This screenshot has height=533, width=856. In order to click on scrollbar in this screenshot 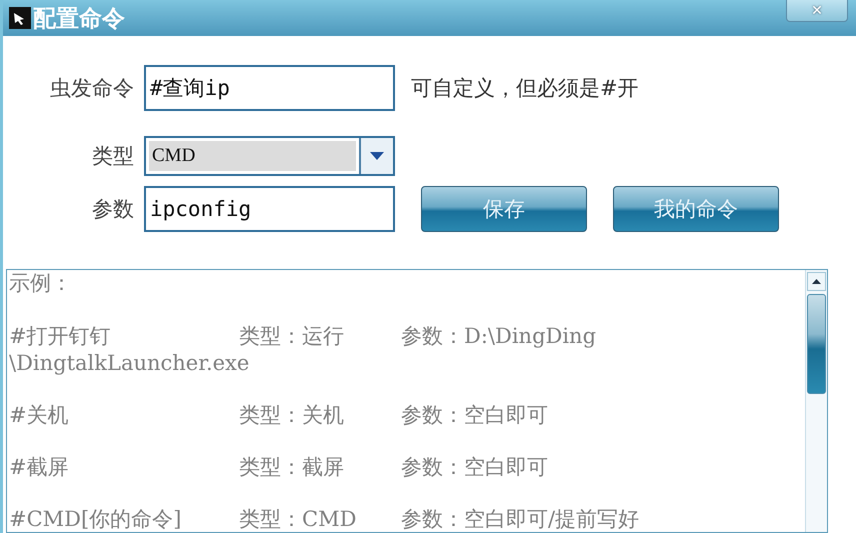, I will do `click(816, 401)`.